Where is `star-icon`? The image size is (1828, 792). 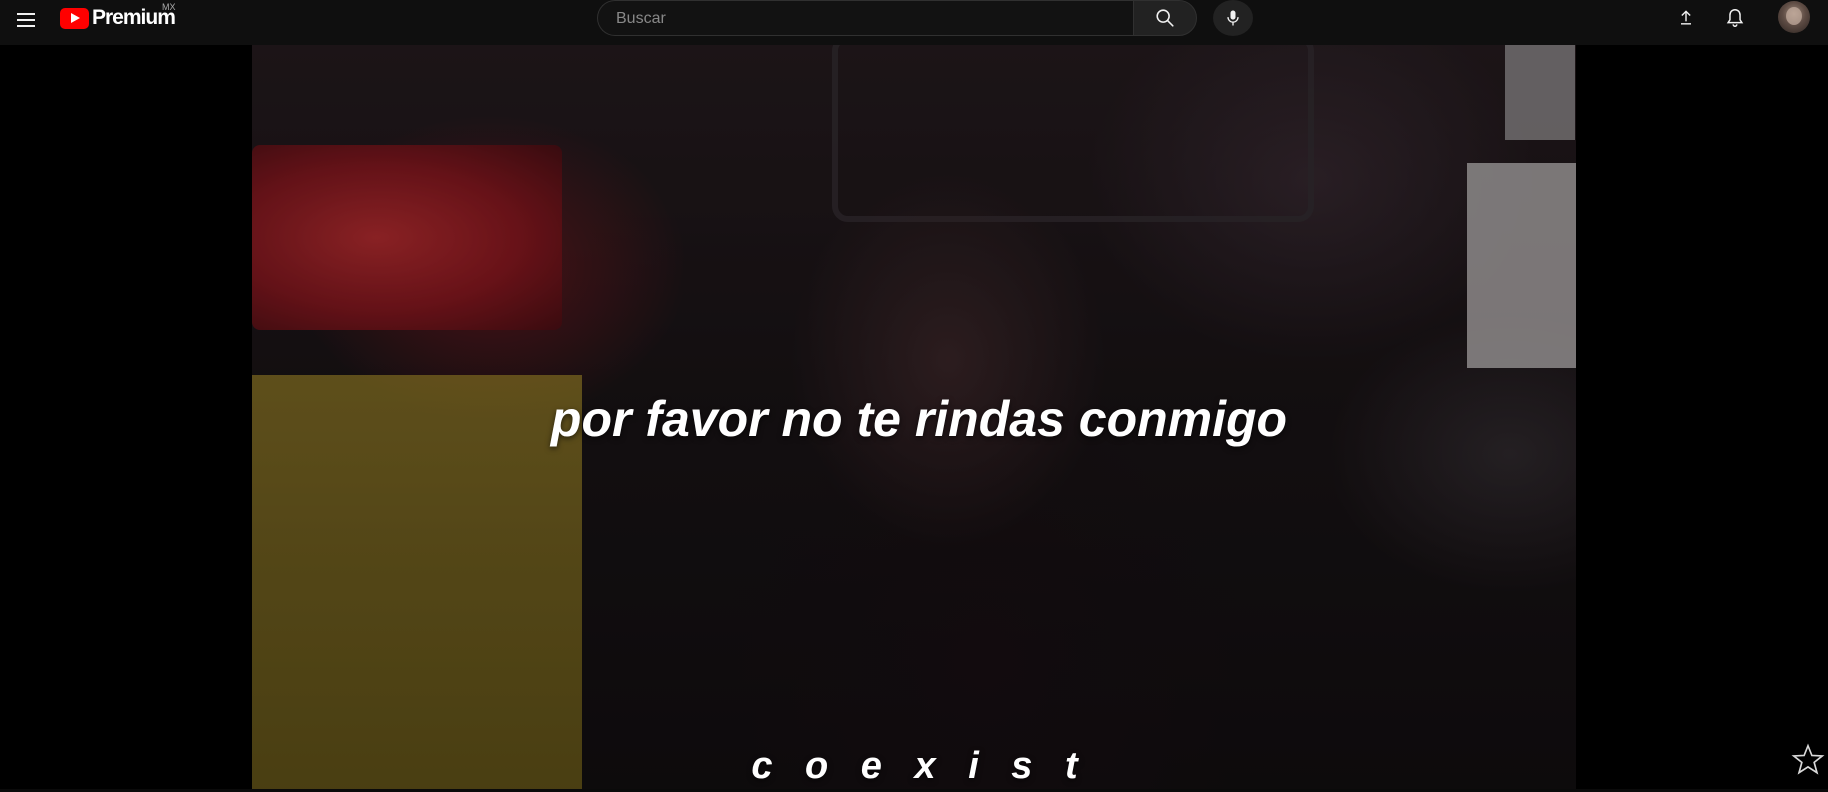
star-icon is located at coordinates (1808, 759).